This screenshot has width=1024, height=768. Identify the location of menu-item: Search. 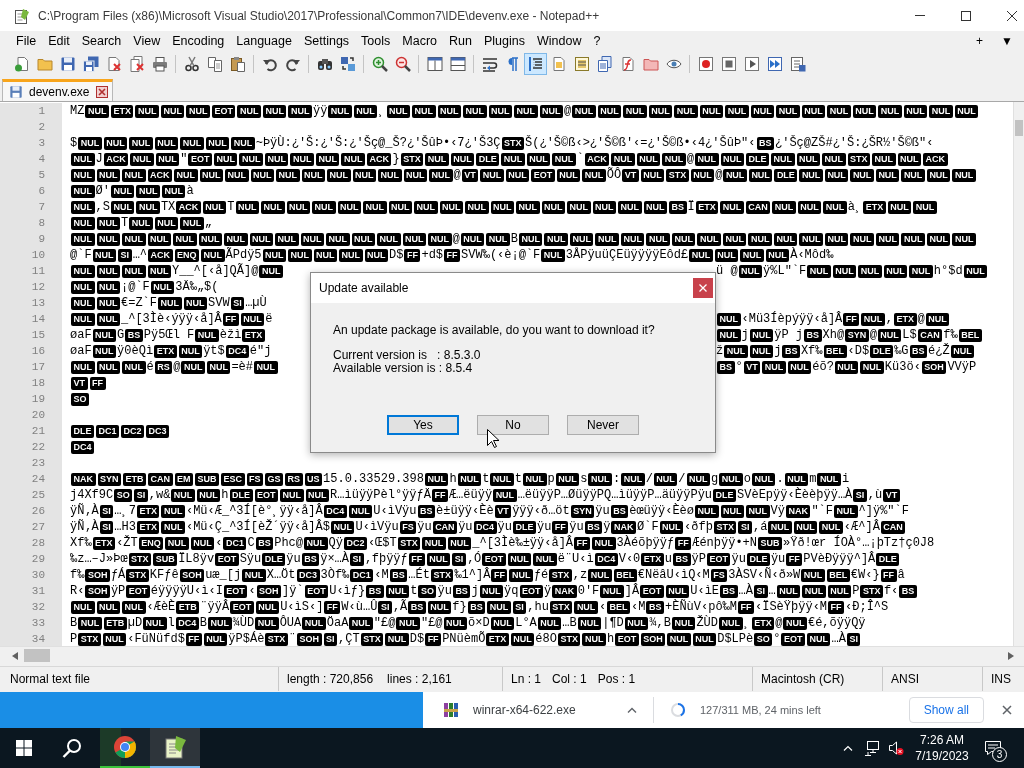
(101, 41).